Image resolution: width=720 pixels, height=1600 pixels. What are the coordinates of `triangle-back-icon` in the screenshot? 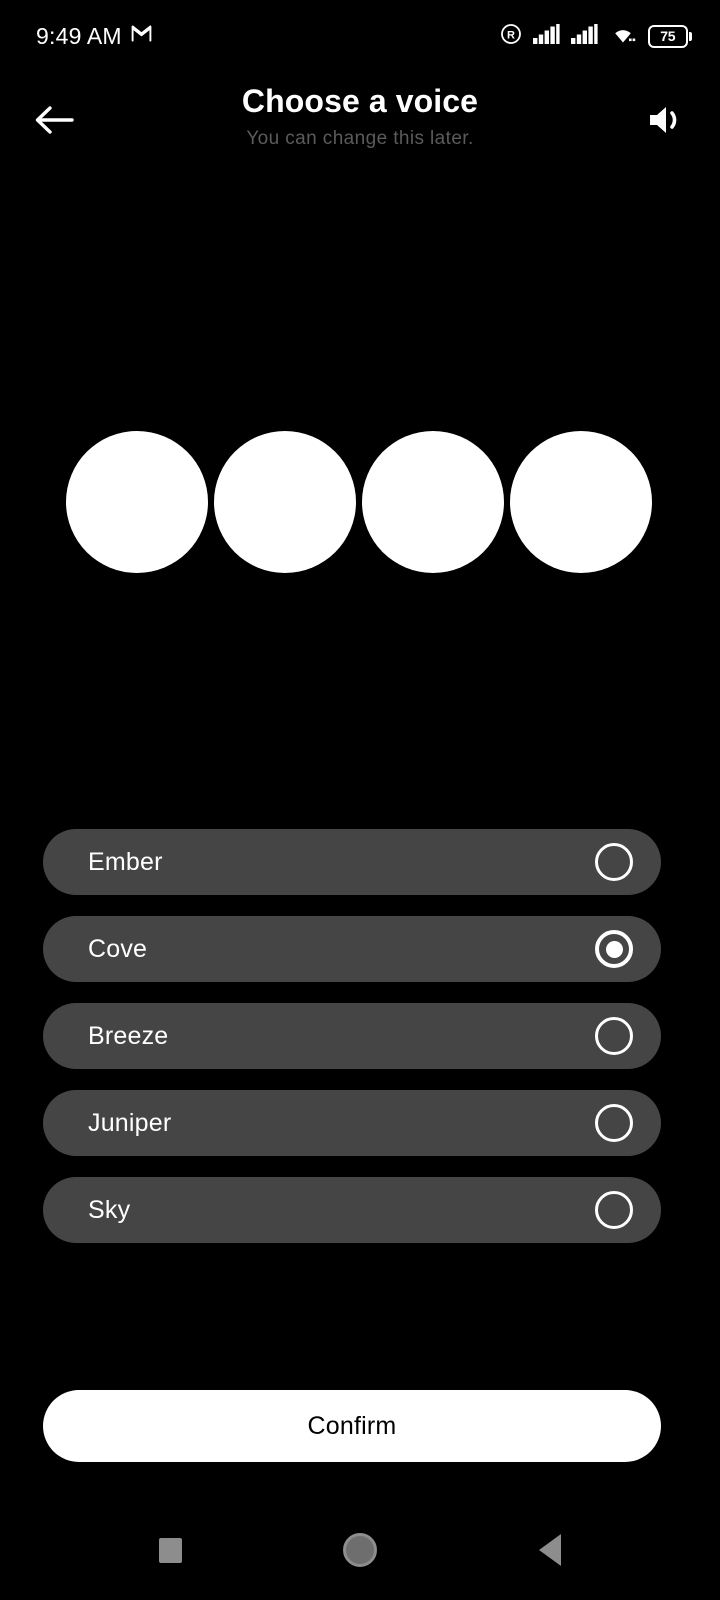 It's located at (550, 1550).